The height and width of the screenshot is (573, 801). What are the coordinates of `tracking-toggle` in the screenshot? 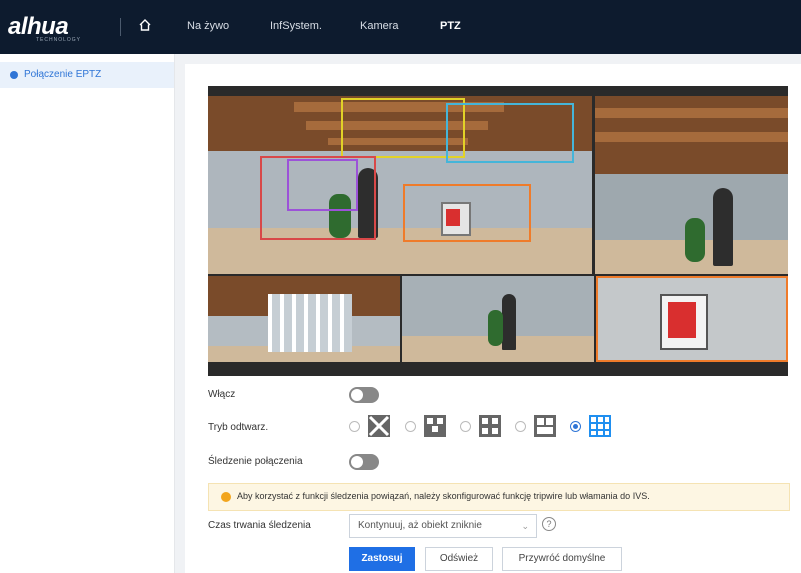 It's located at (364, 462).